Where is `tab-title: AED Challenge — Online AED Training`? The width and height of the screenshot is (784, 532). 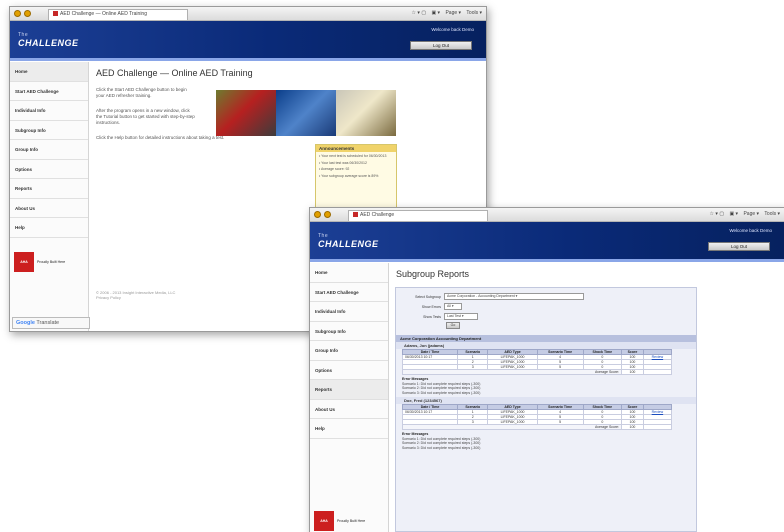
tab-title: AED Challenge — Online AED Training is located at coordinates (103, 14).